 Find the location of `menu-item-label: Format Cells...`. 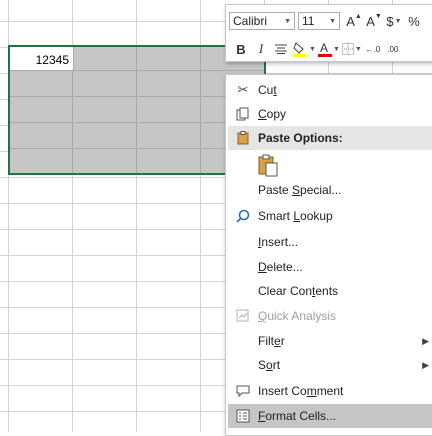

menu-item-label: Format Cells... is located at coordinates (297, 416).